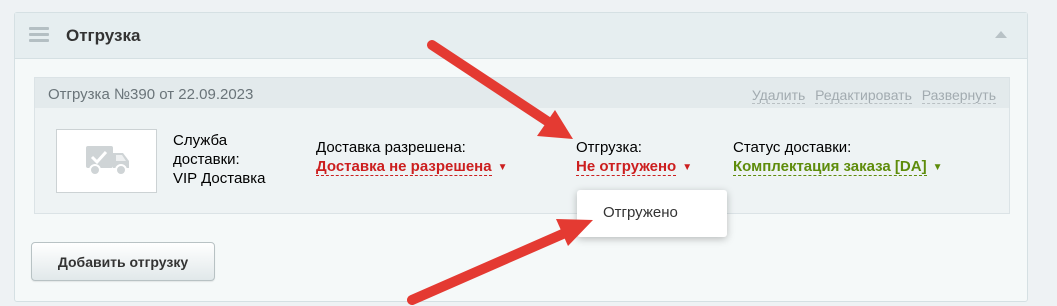  I want to click on delete-link: Удалить, so click(778, 95).